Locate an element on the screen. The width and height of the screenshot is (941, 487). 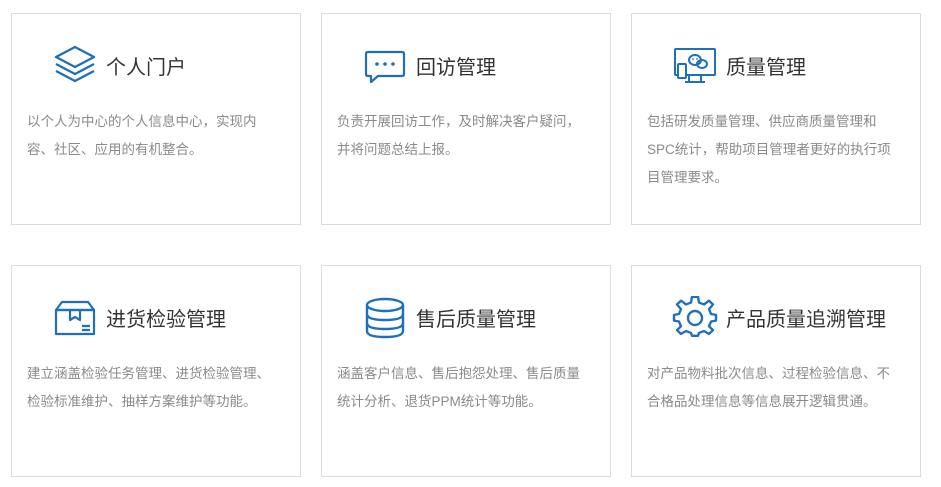
card-title: 进货检验管理 is located at coordinates (166, 320).